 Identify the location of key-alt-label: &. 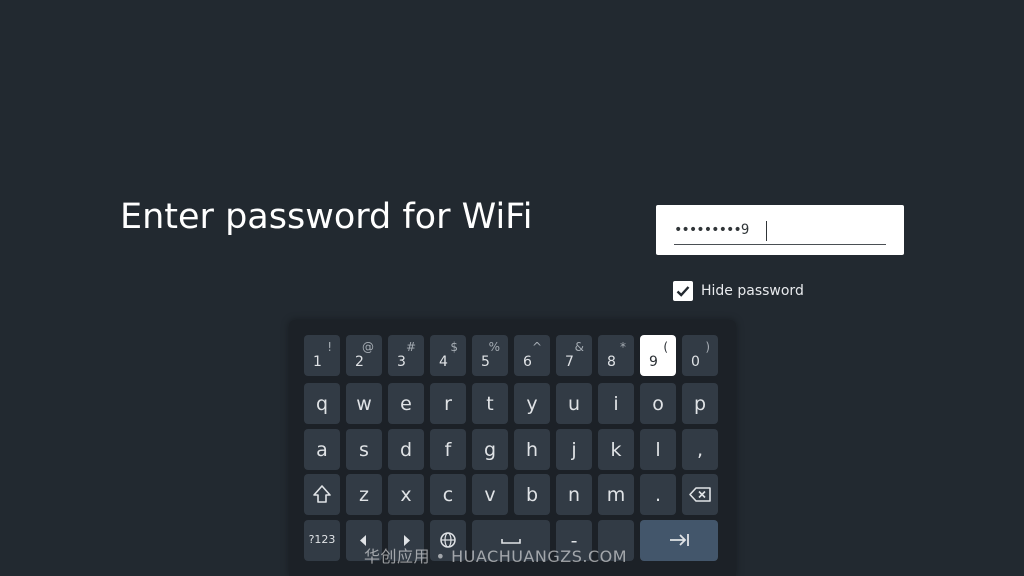
(579, 347).